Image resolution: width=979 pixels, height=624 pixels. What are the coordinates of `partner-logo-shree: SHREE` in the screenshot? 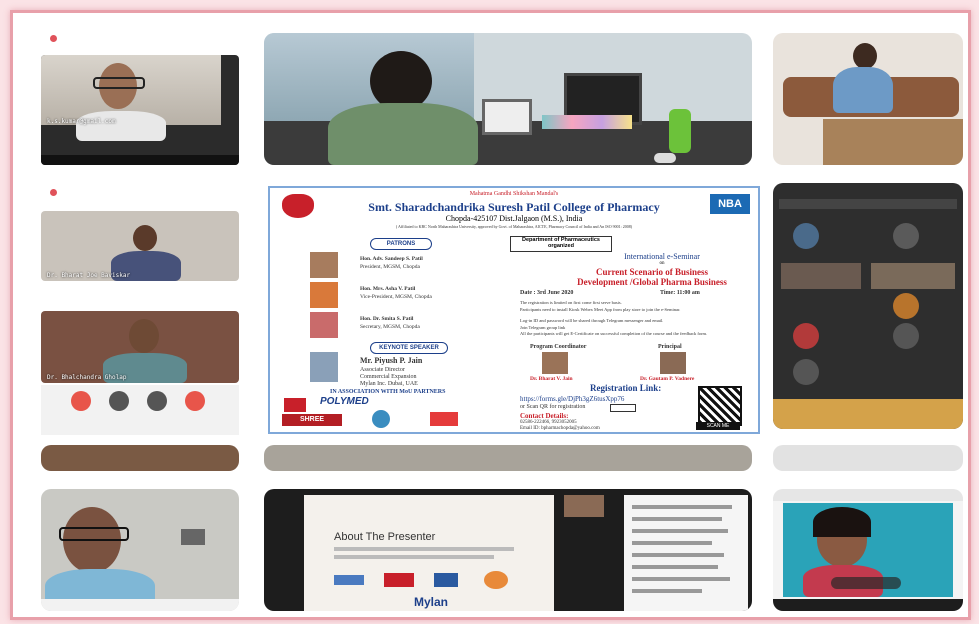 It's located at (312, 420).